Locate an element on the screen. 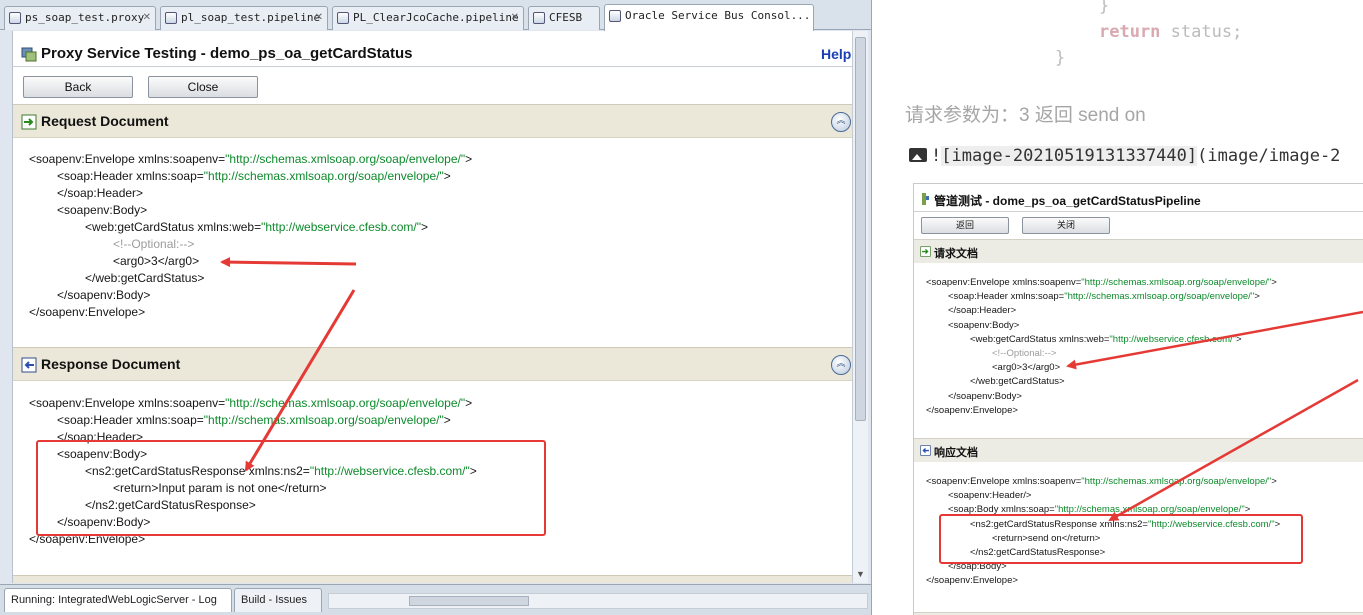  help-link: Help is located at coordinates (836, 54).